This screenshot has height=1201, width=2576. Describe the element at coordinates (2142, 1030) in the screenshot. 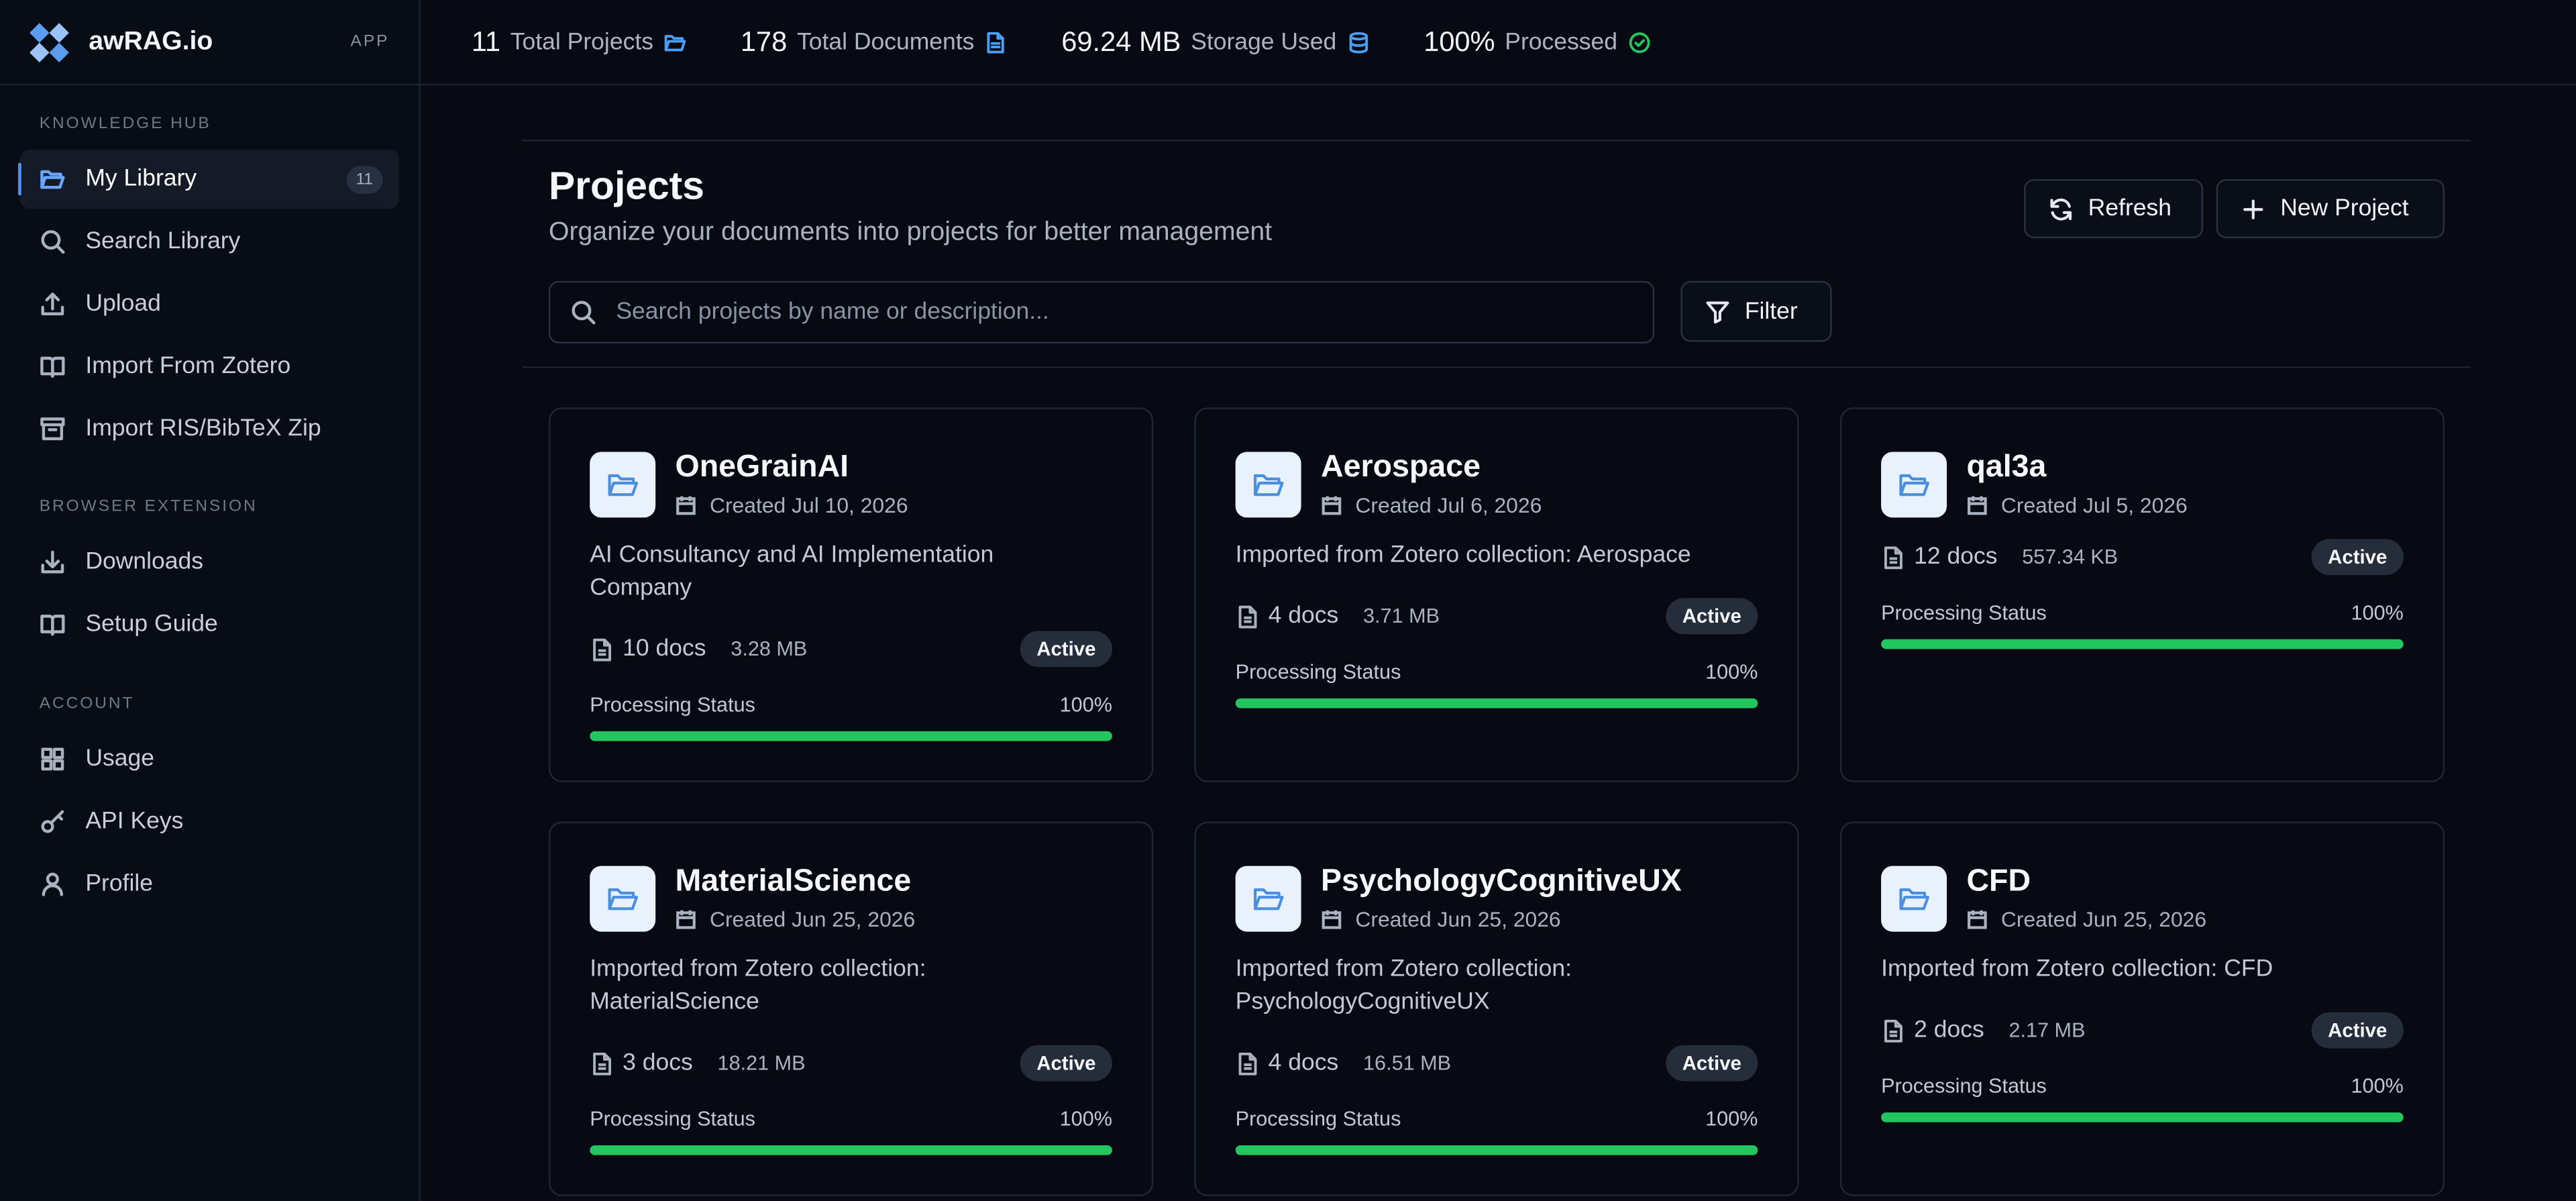

I see `project-meta: 2 docs 2.17 MB Active` at that location.